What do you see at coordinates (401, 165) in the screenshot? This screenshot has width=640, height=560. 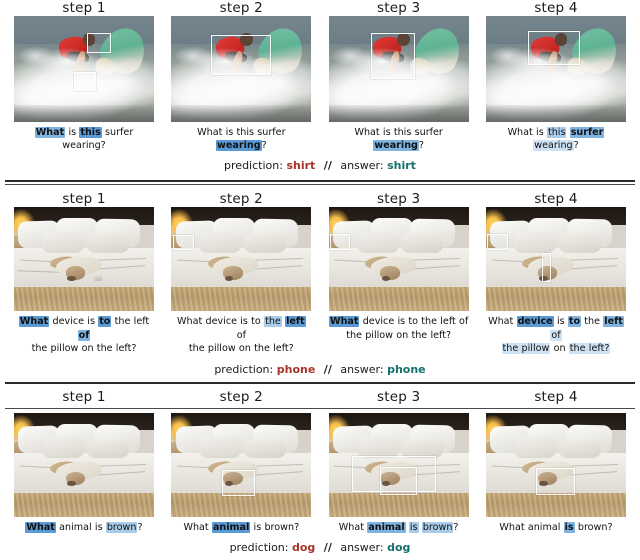 I see `answer-value: shirt` at bounding box center [401, 165].